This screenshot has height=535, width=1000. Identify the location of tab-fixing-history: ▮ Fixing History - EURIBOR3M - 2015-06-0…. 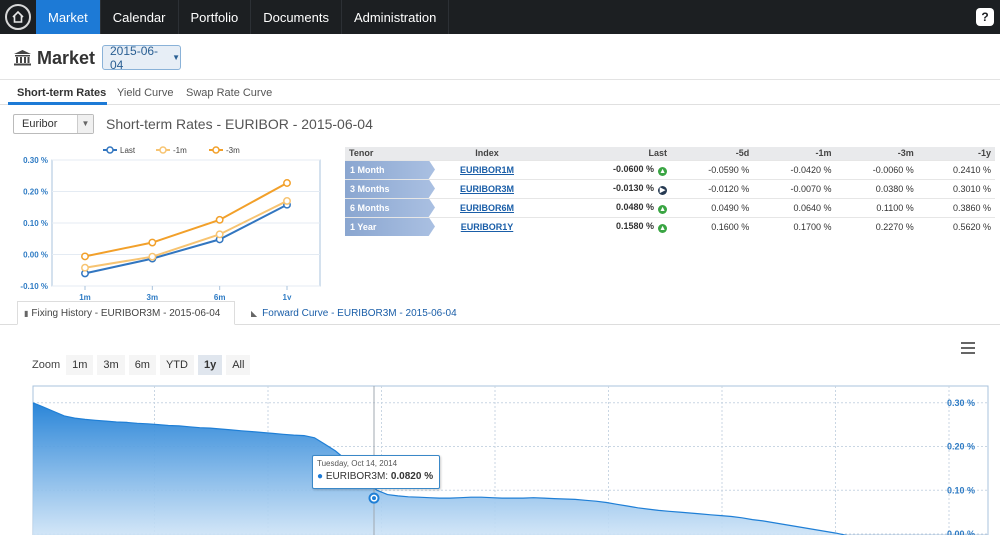
(126, 313).